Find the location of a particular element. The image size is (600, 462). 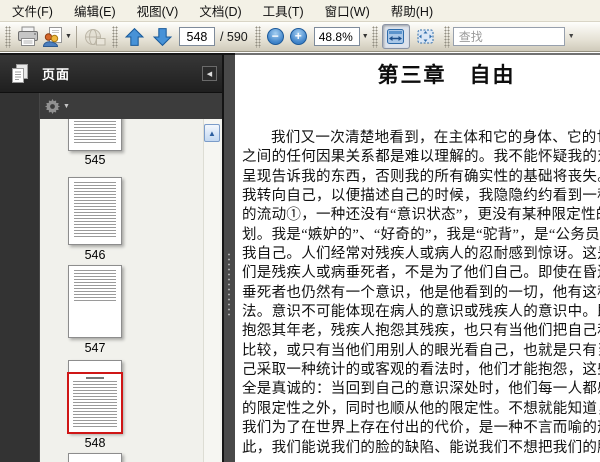

thumbnail-label-547: 547 is located at coordinates (95, 348).